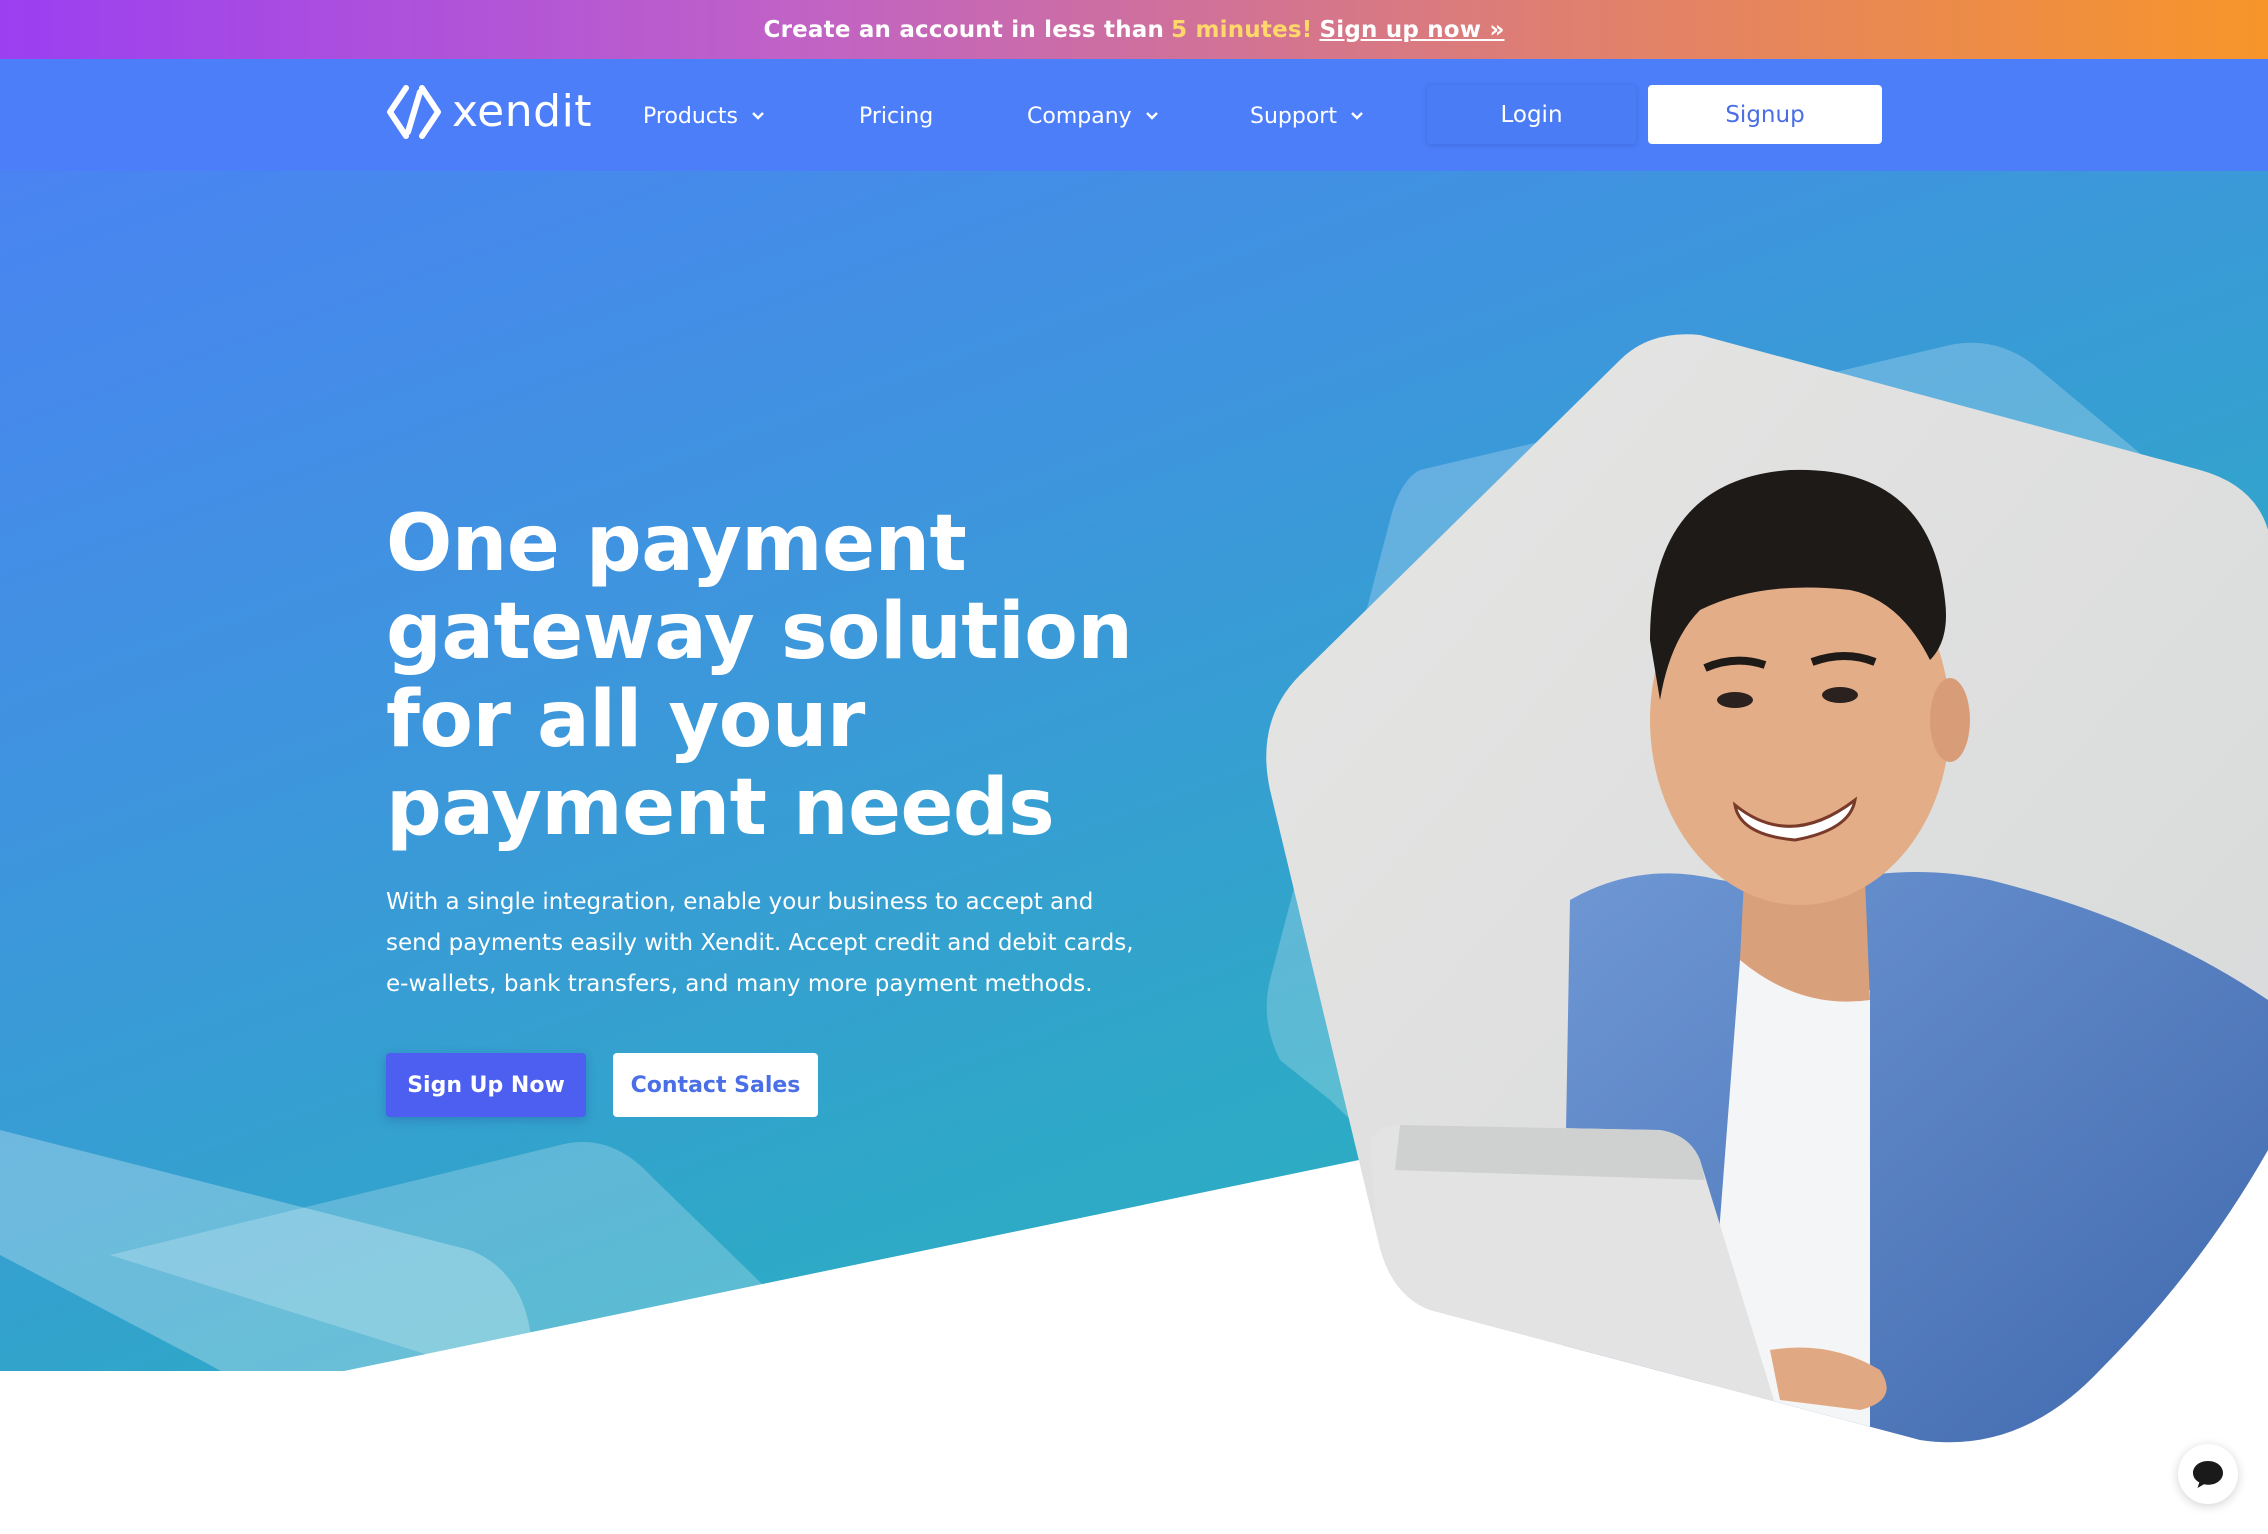 This screenshot has height=1534, width=2268. I want to click on nav-pricing: Pricing, so click(896, 116).